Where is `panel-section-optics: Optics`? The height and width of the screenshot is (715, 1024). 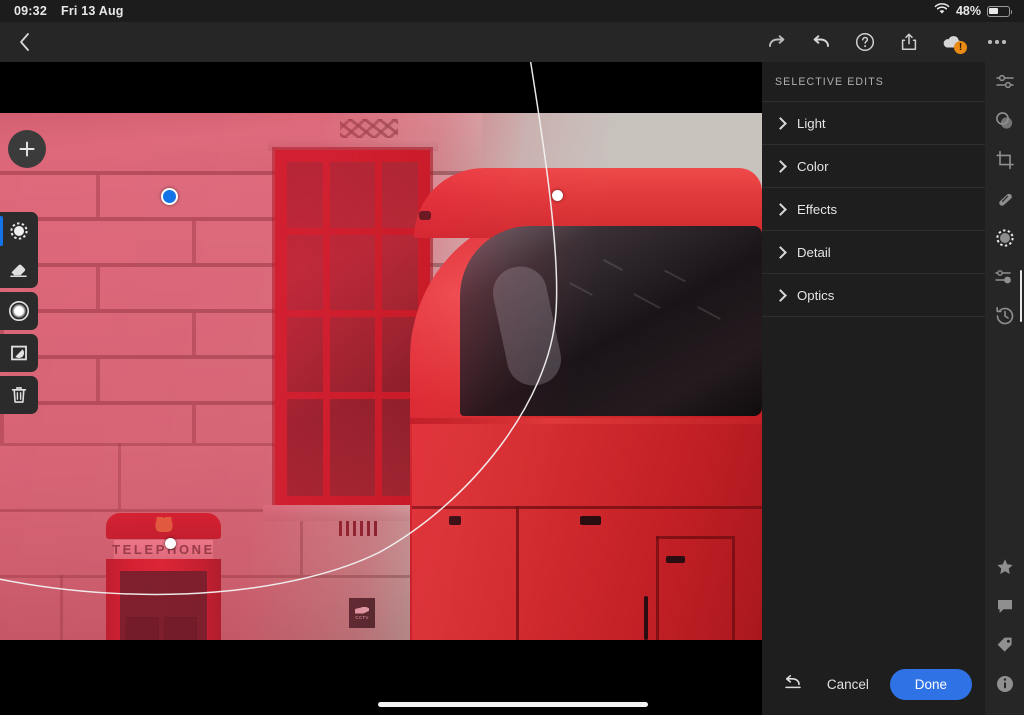 panel-section-optics: Optics is located at coordinates (873, 295).